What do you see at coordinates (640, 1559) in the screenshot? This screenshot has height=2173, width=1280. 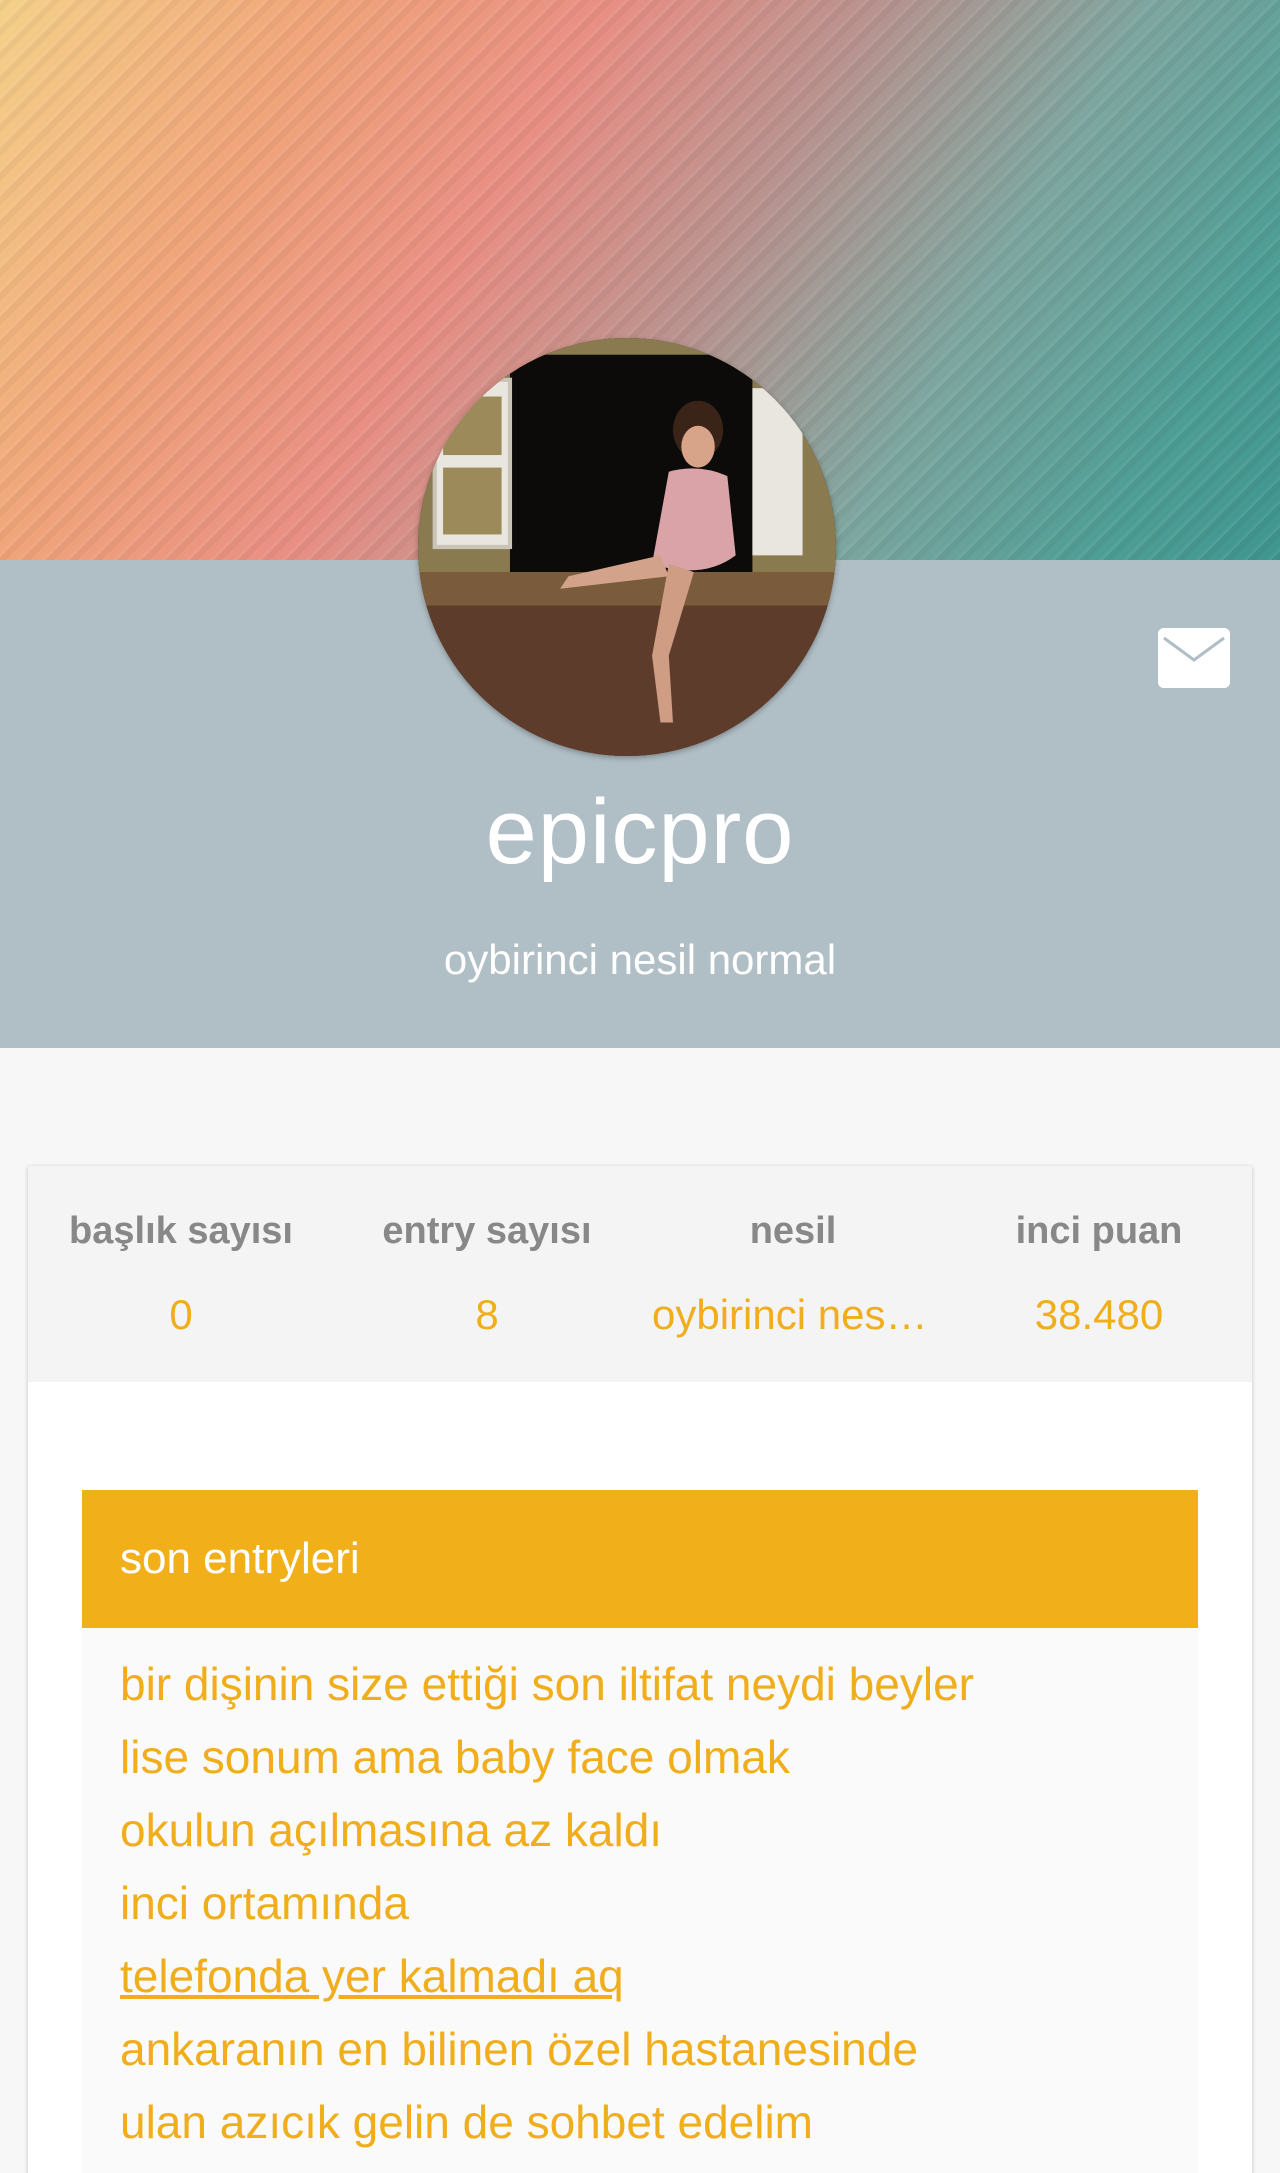 I see `recent-entries-header: son entryleri` at bounding box center [640, 1559].